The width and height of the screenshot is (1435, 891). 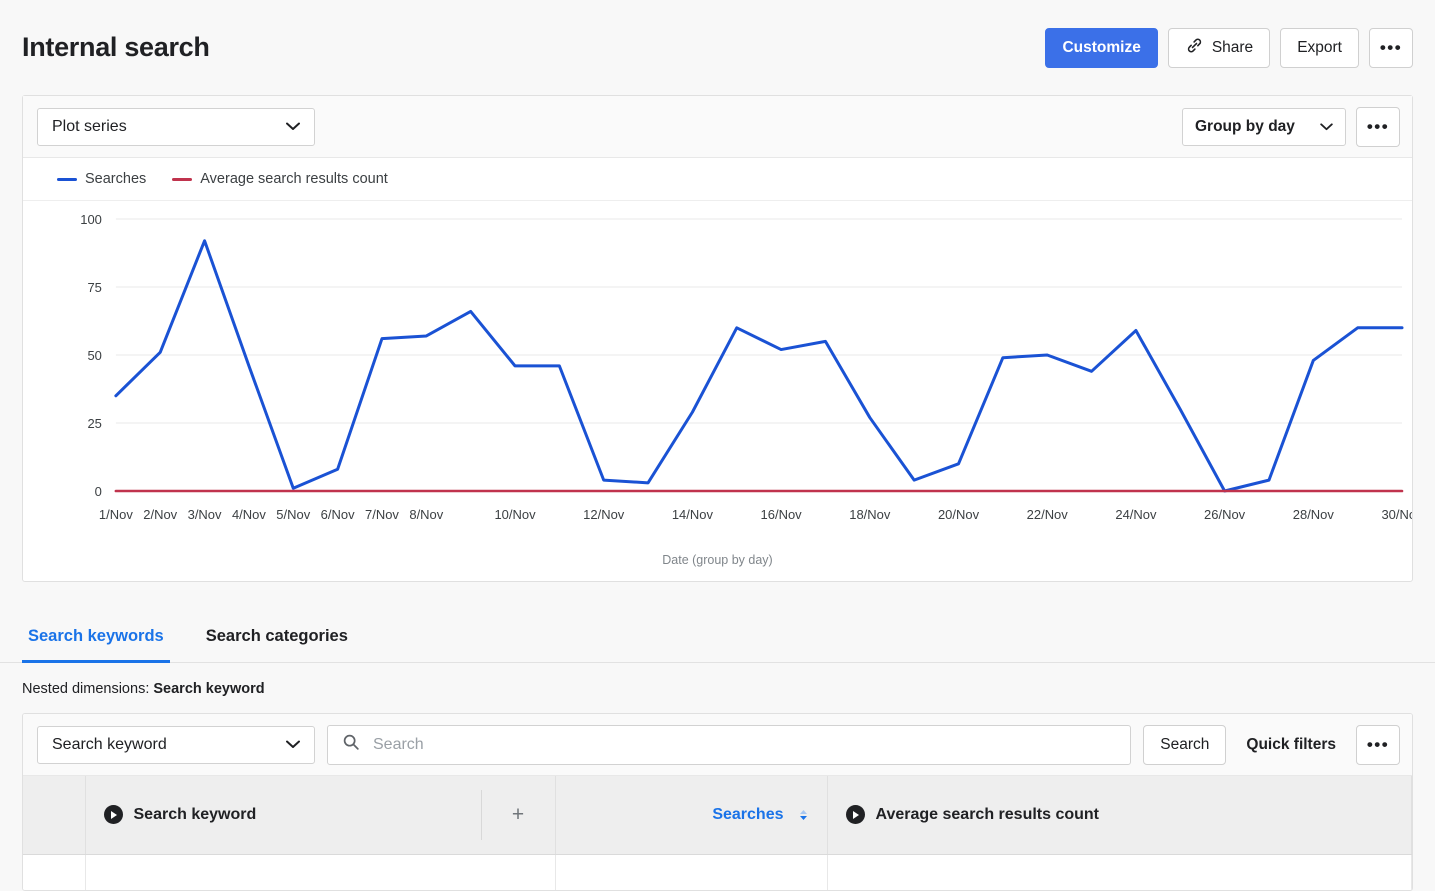 I want to click on chart-toolbar-right: Group by day •••, so click(x=1291, y=126).